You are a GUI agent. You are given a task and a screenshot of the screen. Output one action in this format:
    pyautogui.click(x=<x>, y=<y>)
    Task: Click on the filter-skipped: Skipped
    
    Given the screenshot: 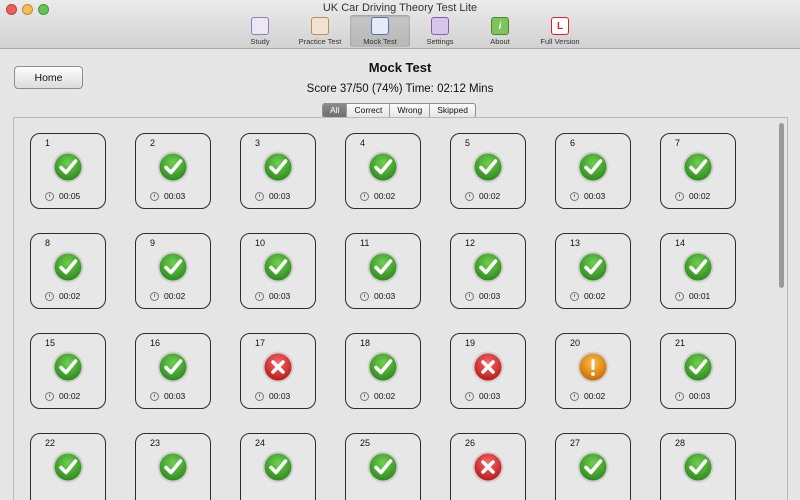 What is the action you would take?
    pyautogui.click(x=452, y=110)
    